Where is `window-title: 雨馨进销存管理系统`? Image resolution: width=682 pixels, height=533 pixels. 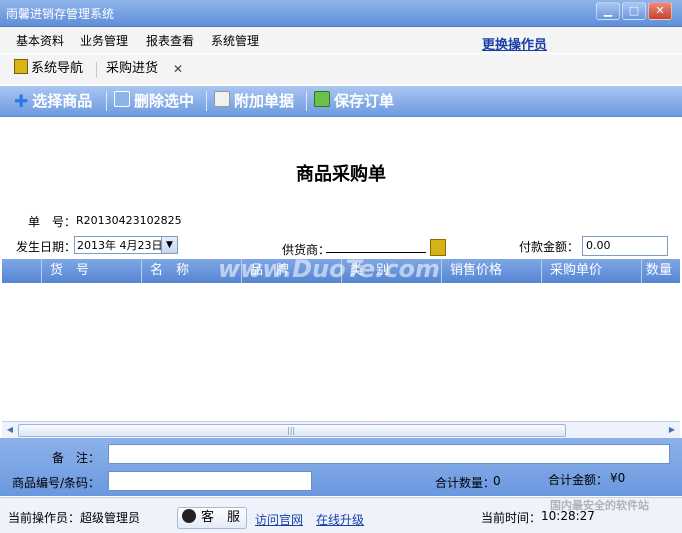 window-title: 雨馨进销存管理系统 is located at coordinates (60, 14).